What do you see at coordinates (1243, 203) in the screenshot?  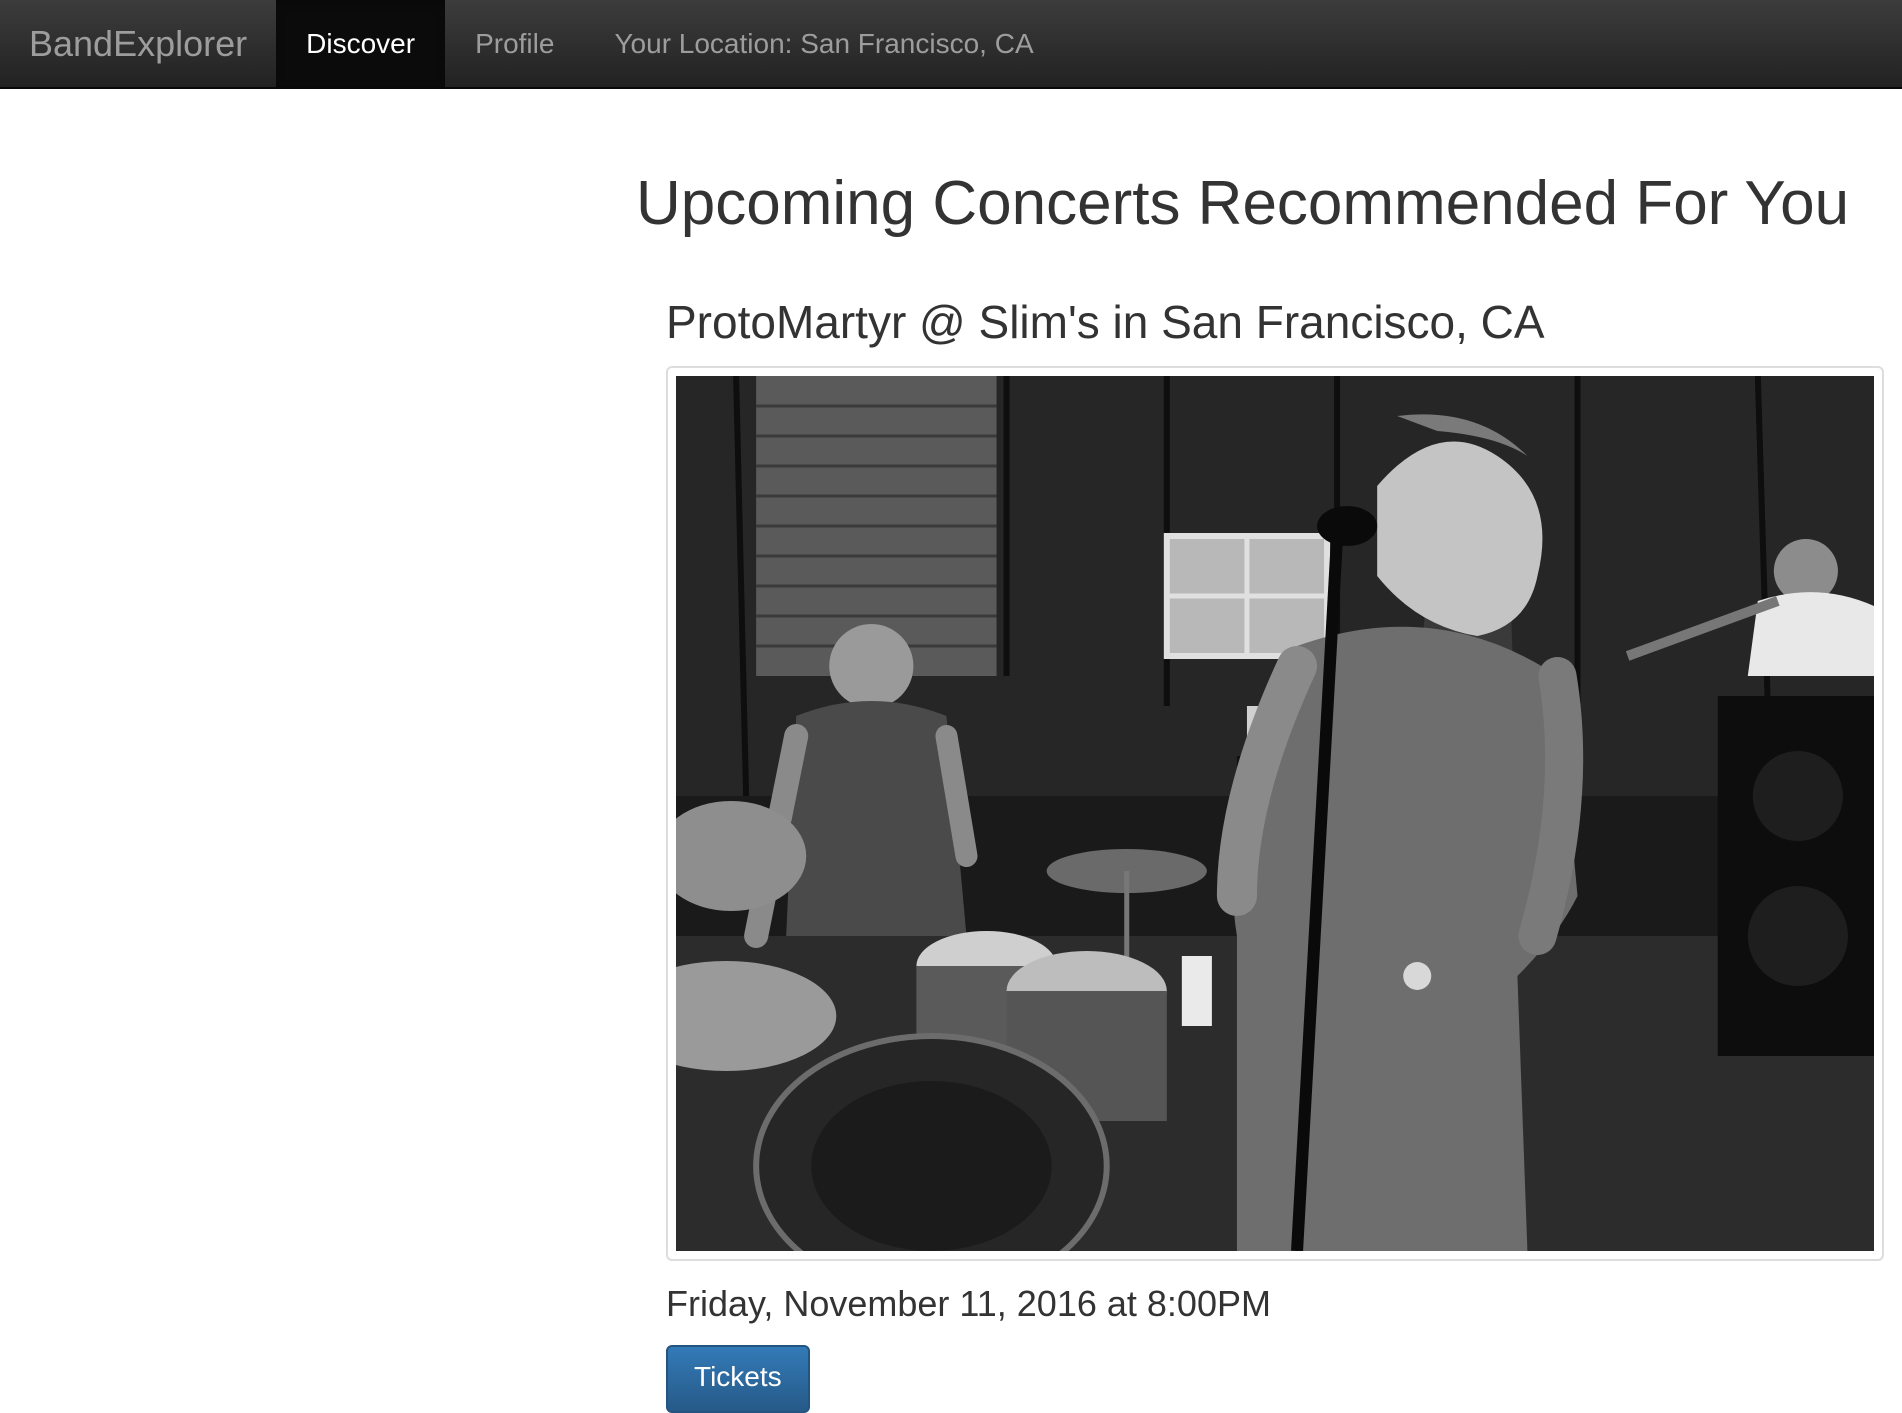 I see `page-title: Upcoming Concerts Recommended For You` at bounding box center [1243, 203].